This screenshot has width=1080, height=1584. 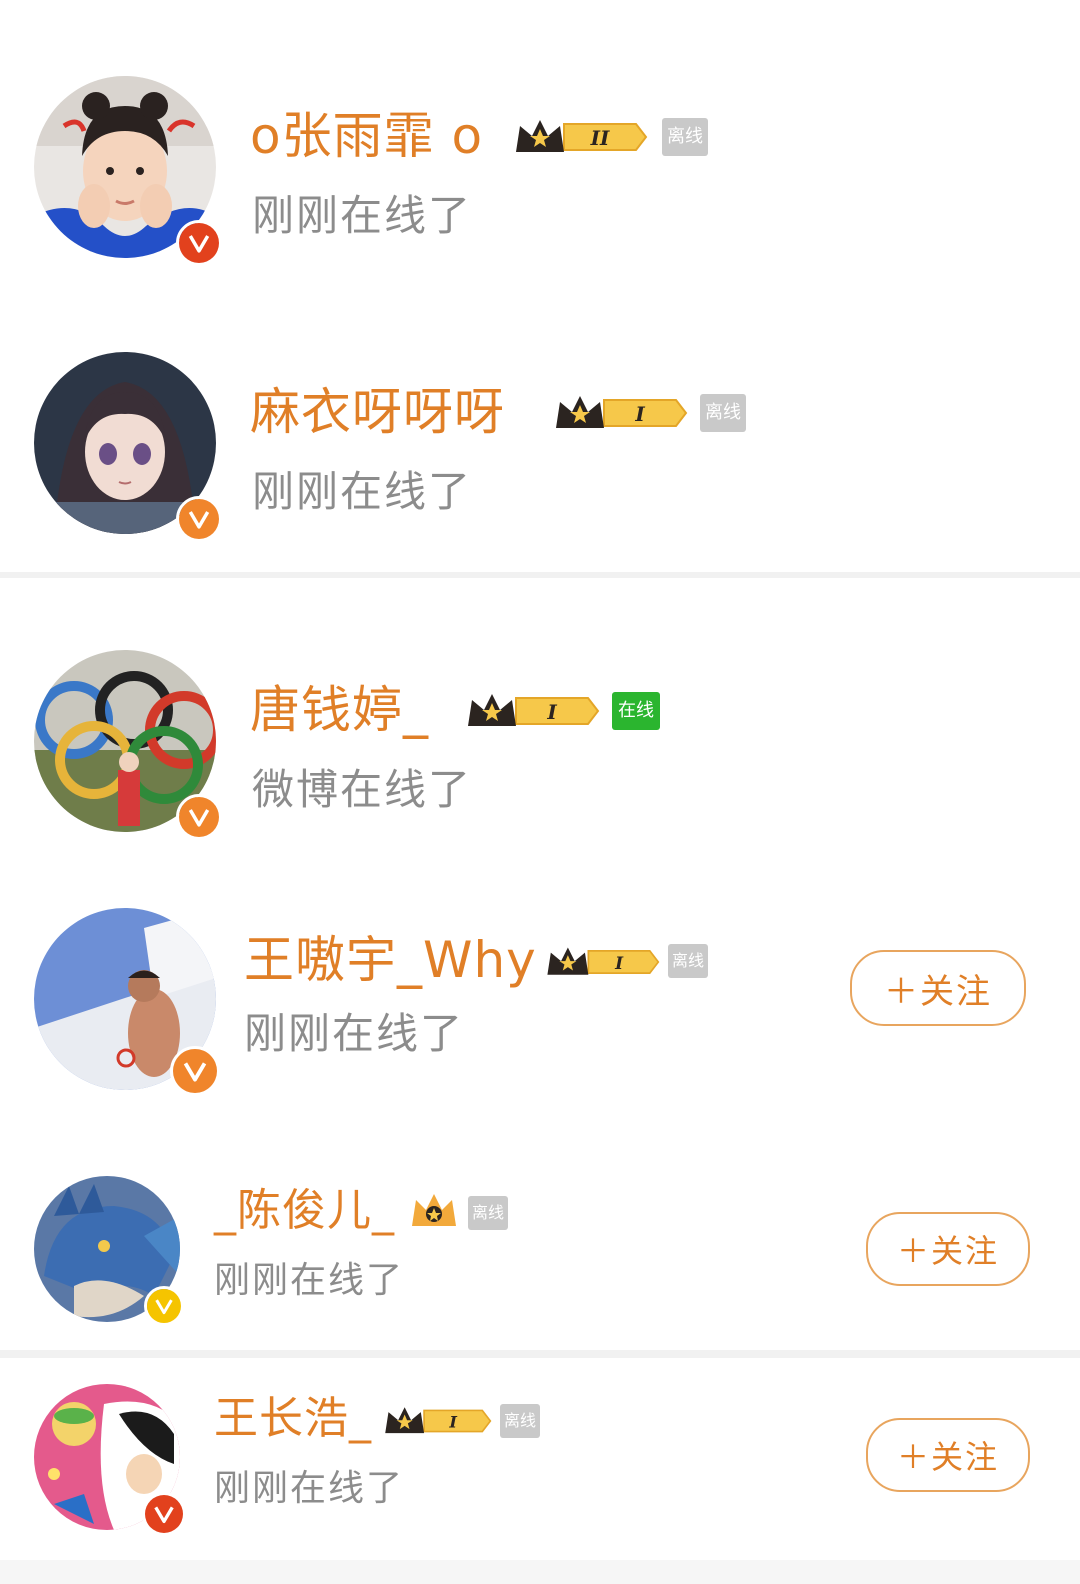 I want to click on user-row: 王长浩_ I 离线 刚刚在线了 ＋关注, so click(x=540, y=1459).